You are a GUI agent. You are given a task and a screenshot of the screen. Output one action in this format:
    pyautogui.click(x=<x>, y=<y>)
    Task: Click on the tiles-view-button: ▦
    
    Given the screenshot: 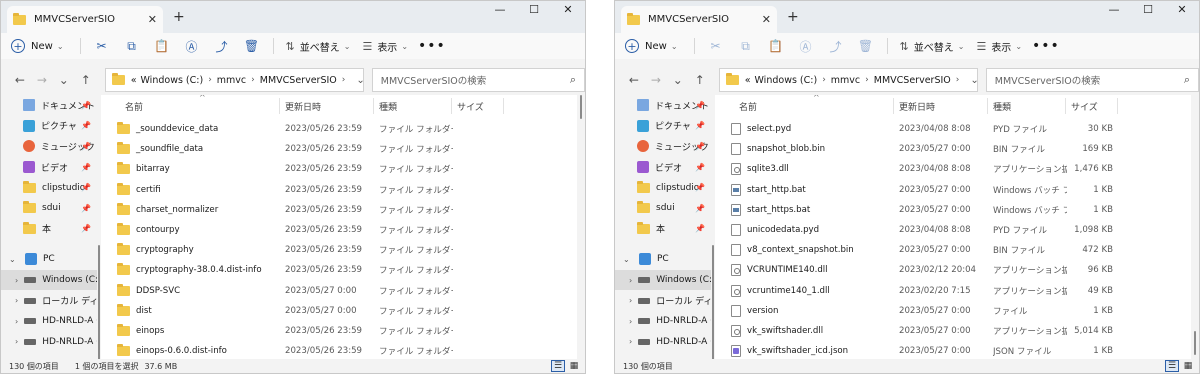 What is the action you would take?
    pyautogui.click(x=1188, y=366)
    